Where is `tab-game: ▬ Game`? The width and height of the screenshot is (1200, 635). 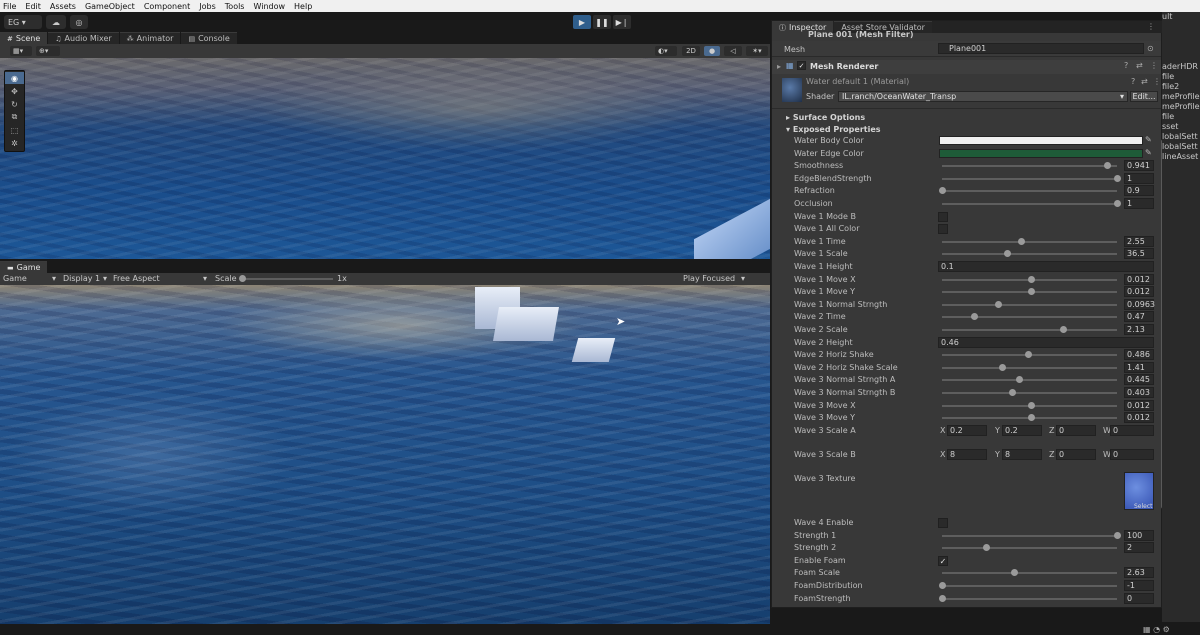
tab-game: ▬ Game is located at coordinates (24, 267).